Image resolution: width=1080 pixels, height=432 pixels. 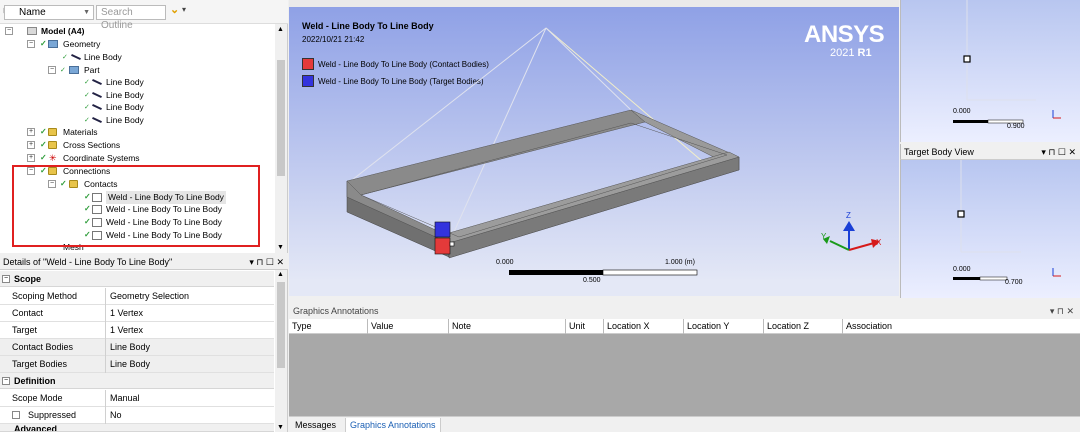 I want to click on contact-view-canvas, so click(x=1007, y=62).